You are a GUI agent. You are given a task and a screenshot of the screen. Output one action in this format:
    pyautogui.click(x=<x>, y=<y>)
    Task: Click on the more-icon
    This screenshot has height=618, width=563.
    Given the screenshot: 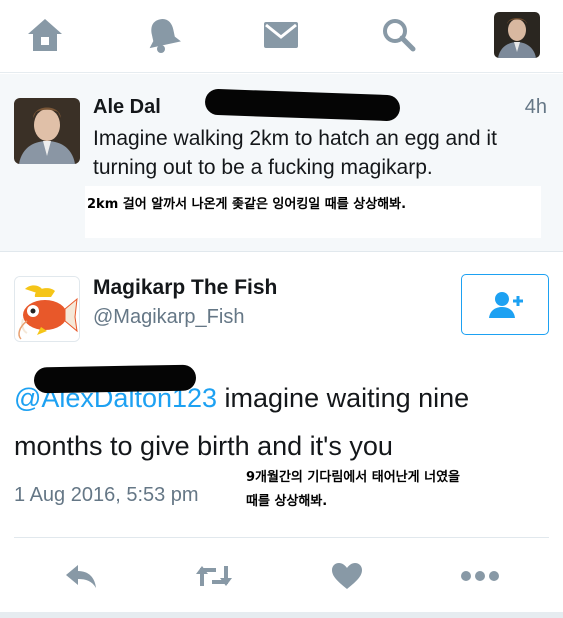 What is the action you would take?
    pyautogui.click(x=480, y=576)
    